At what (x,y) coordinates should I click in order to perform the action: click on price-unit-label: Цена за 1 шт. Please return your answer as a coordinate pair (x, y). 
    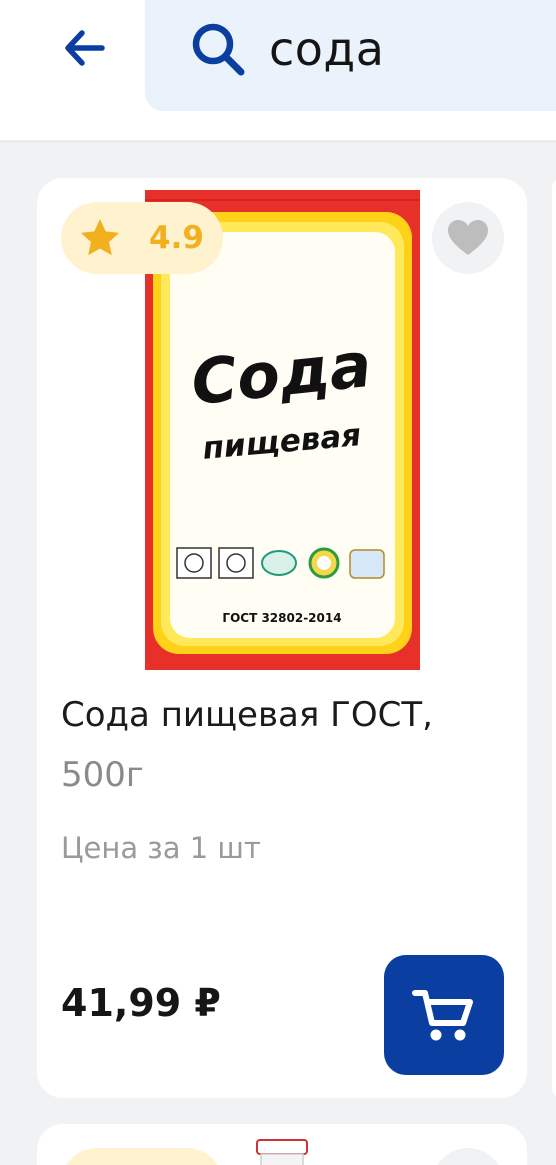
    Looking at the image, I should click on (161, 848).